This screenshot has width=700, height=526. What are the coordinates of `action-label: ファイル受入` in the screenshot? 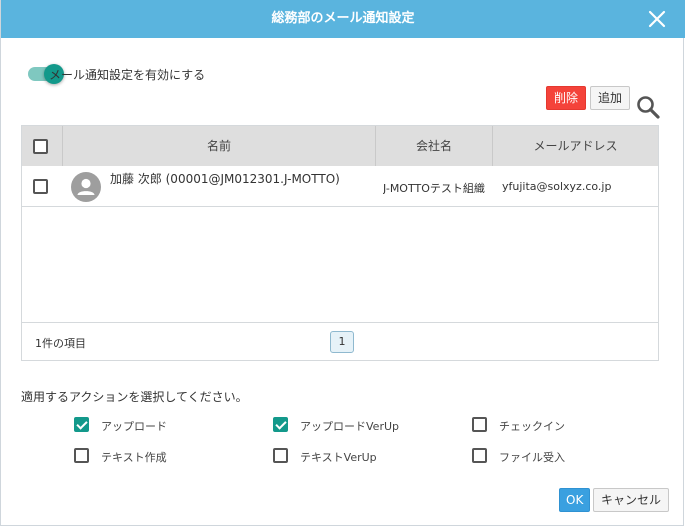 It's located at (532, 457).